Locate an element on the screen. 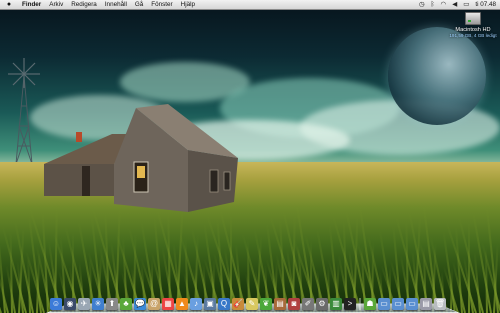 This screenshot has height=313, width=500. trash-icon: 🗑 is located at coordinates (440, 304).